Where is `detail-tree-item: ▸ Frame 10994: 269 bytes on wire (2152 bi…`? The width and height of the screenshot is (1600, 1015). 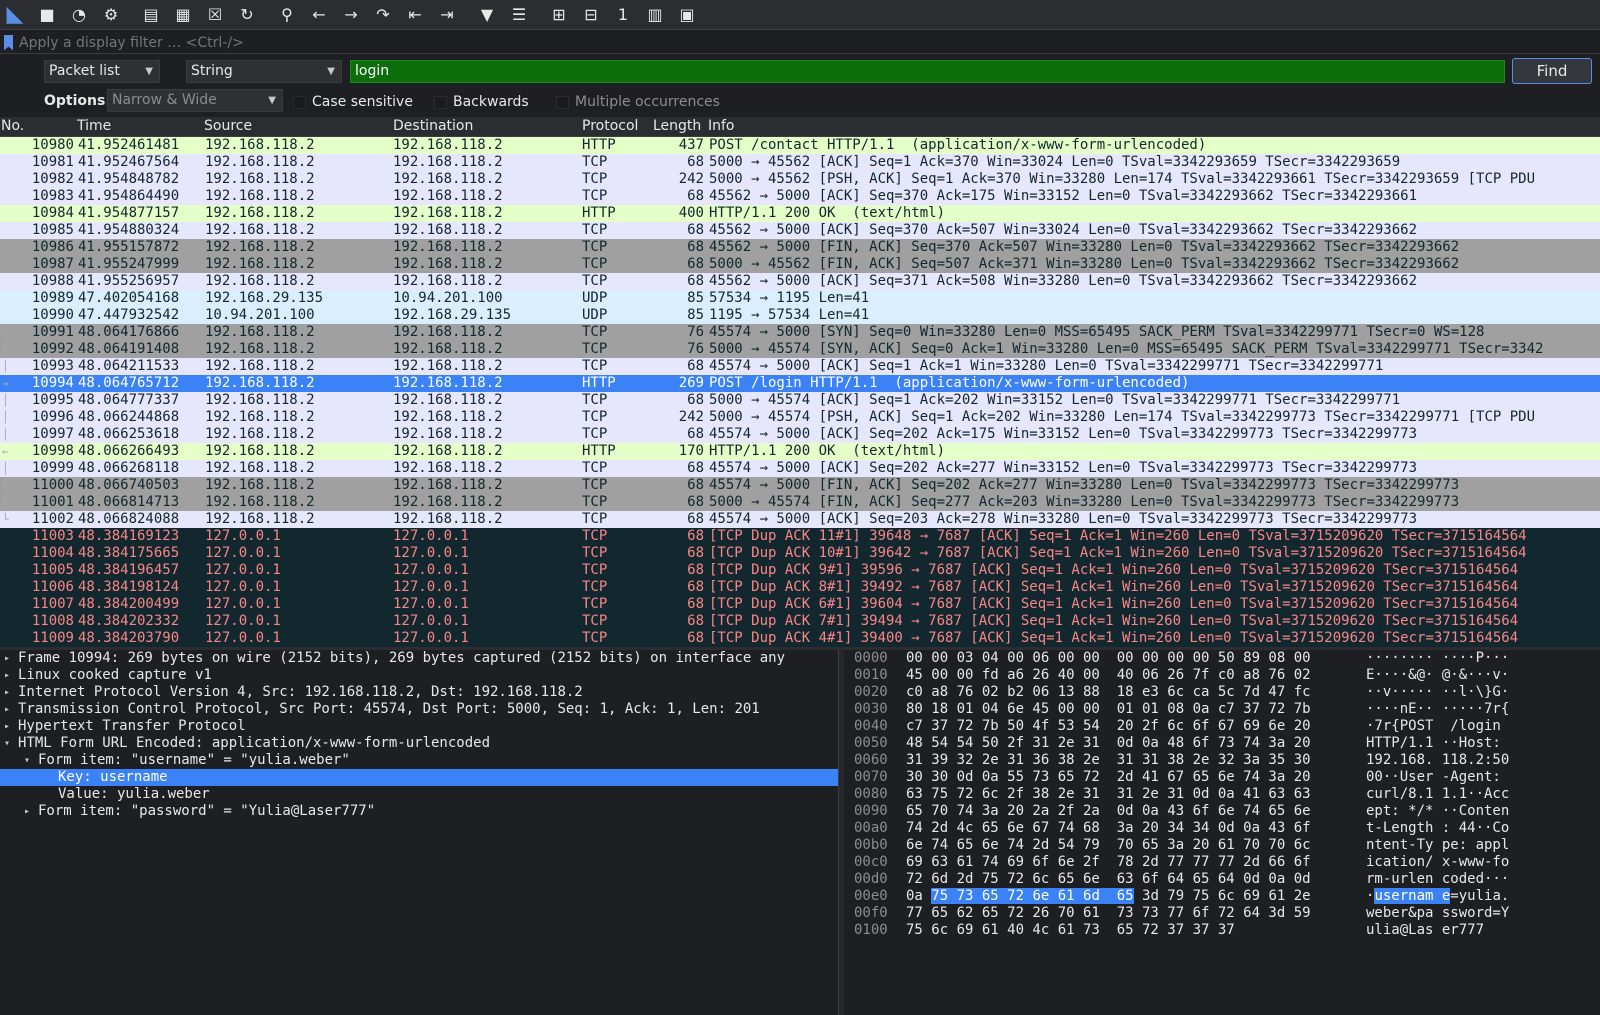
detail-tree-item: ▸ Frame 10994: 269 bytes on wire (2152 bi… is located at coordinates (419, 658).